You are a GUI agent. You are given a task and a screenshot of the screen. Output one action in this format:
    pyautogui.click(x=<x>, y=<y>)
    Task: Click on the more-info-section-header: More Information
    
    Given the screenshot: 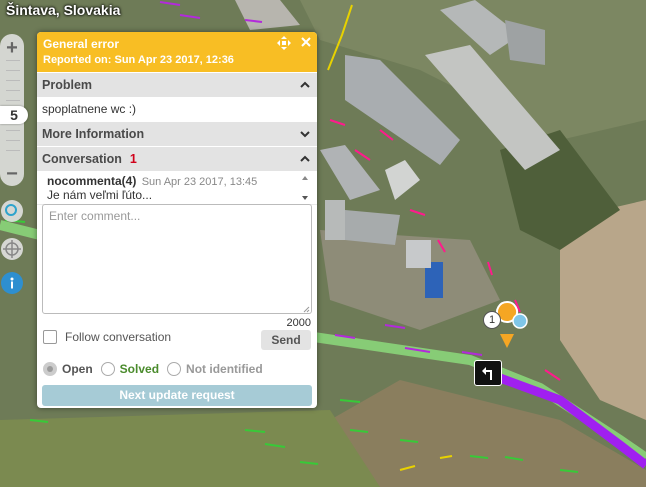 What is the action you would take?
    pyautogui.click(x=177, y=133)
    